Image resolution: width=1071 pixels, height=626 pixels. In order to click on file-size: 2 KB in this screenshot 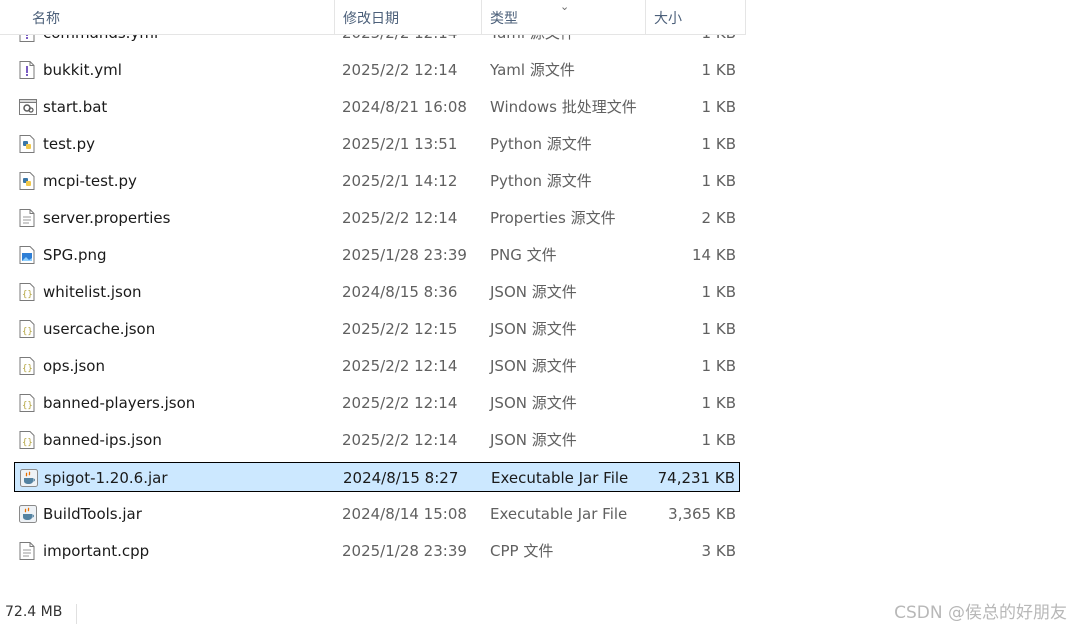, I will do `click(718, 218)`.